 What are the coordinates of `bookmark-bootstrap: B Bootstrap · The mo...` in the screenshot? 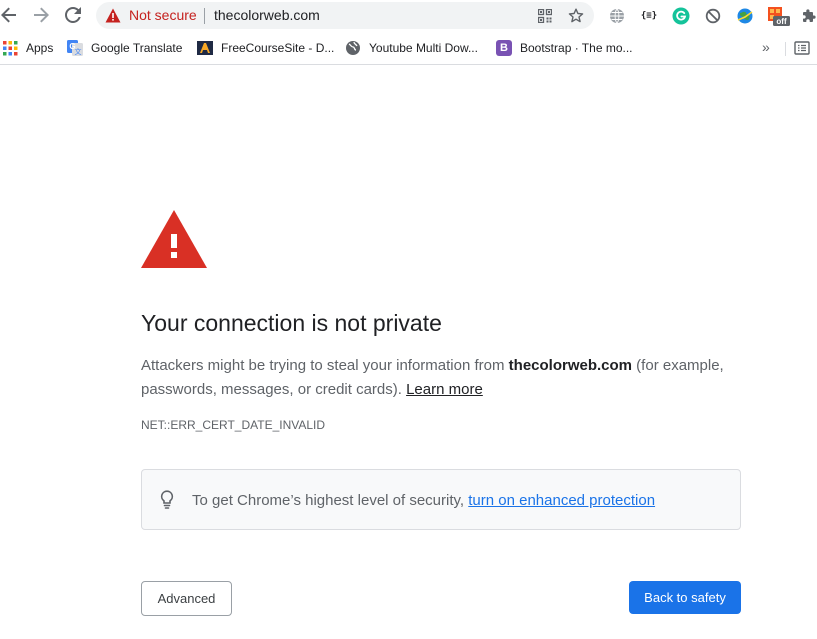 It's located at (564, 48).